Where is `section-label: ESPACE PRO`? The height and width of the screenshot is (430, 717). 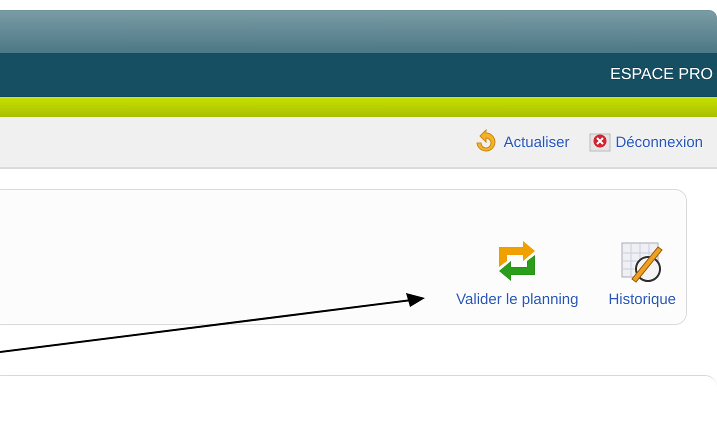 section-label: ESPACE PRO is located at coordinates (661, 75).